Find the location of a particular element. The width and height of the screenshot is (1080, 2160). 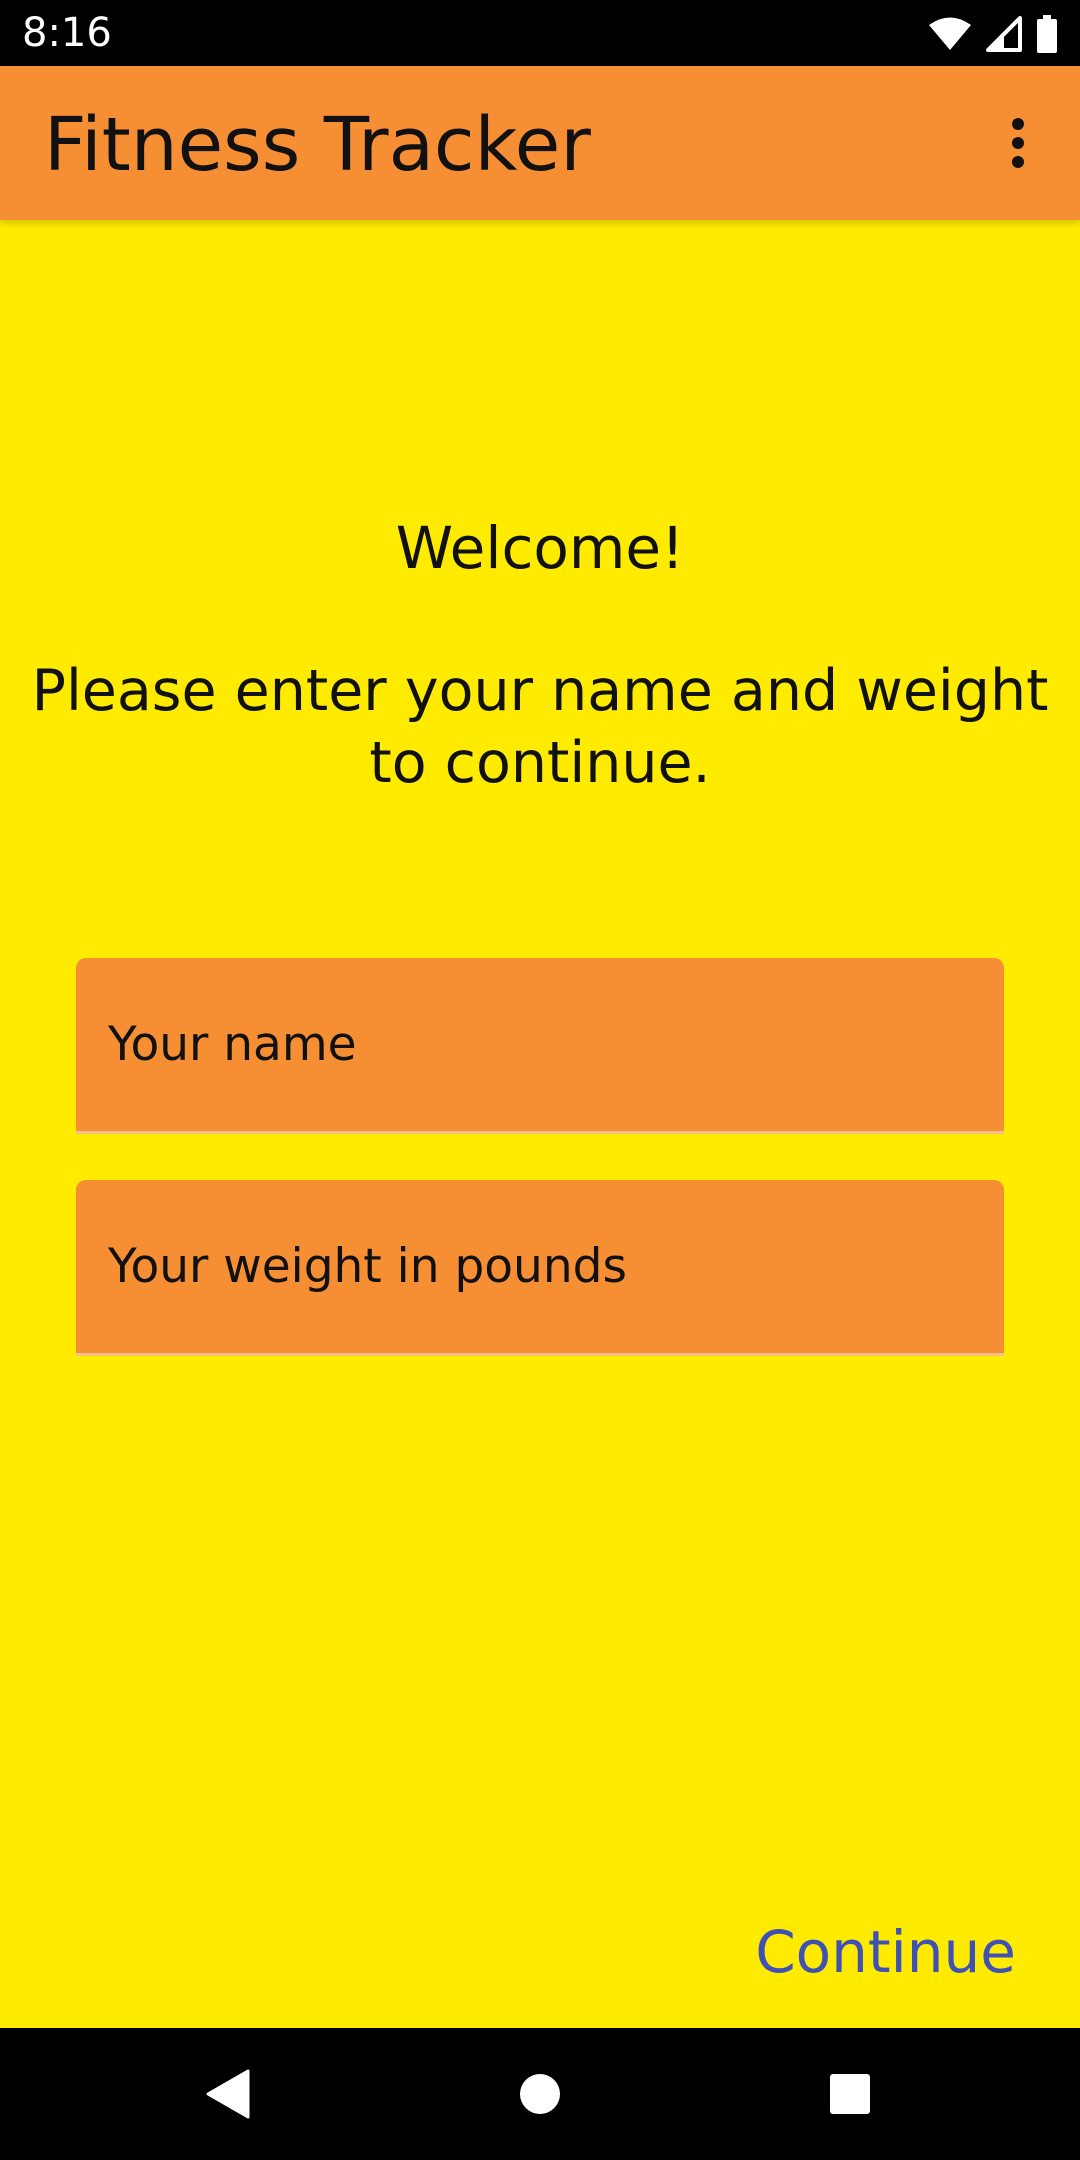

name-field is located at coordinates (540, 1046).